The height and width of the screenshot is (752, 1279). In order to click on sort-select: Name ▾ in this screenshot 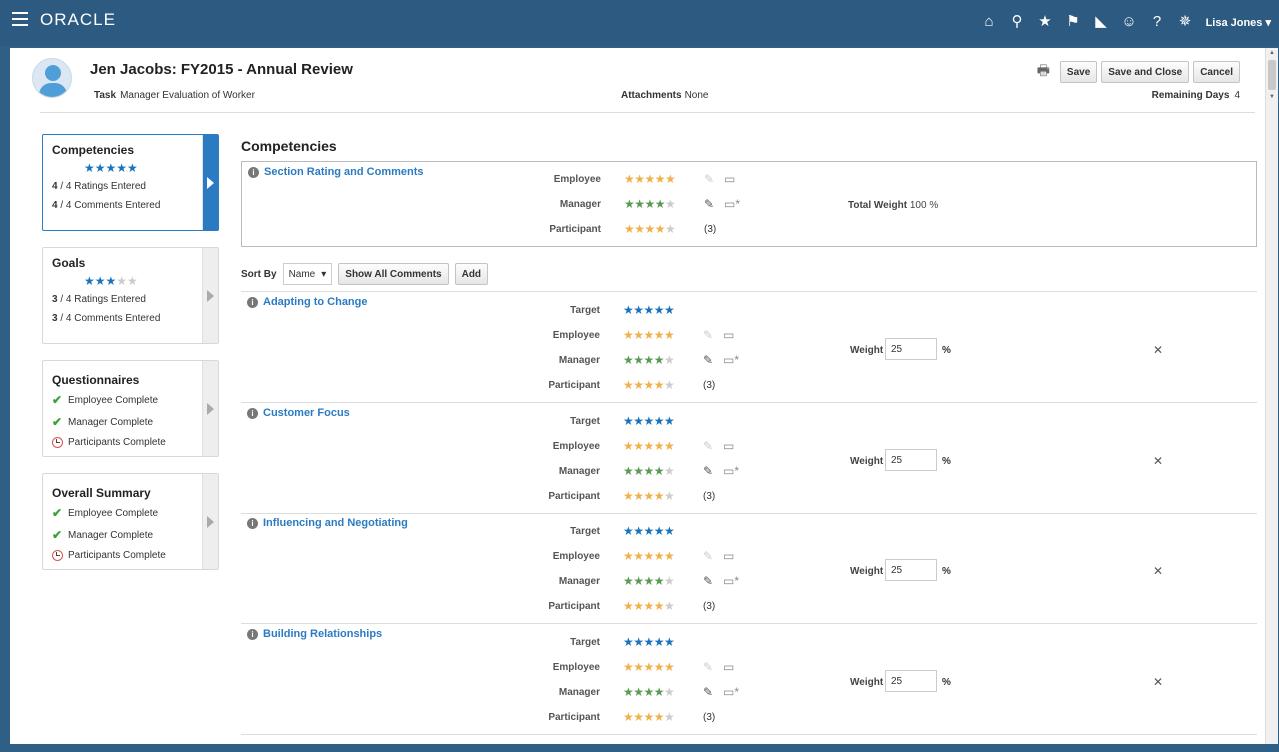, I will do `click(307, 274)`.